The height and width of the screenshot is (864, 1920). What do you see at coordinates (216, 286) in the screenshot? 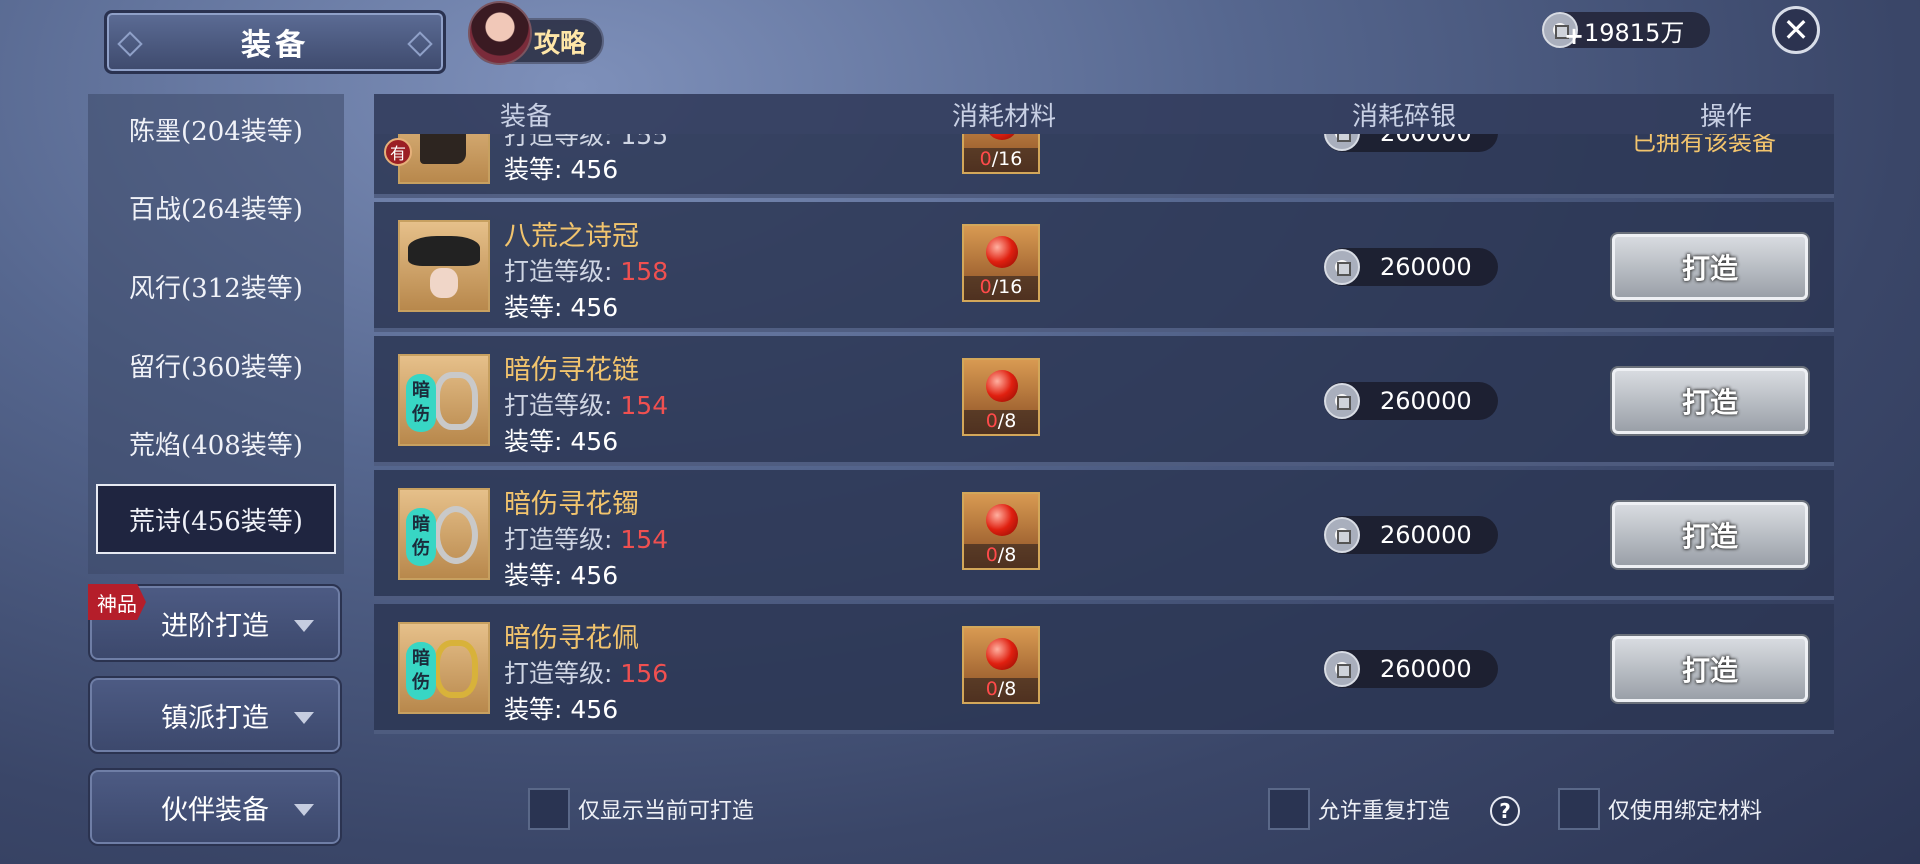
I see `sidebar-item-fengxing: 风行(312装等)` at bounding box center [216, 286].